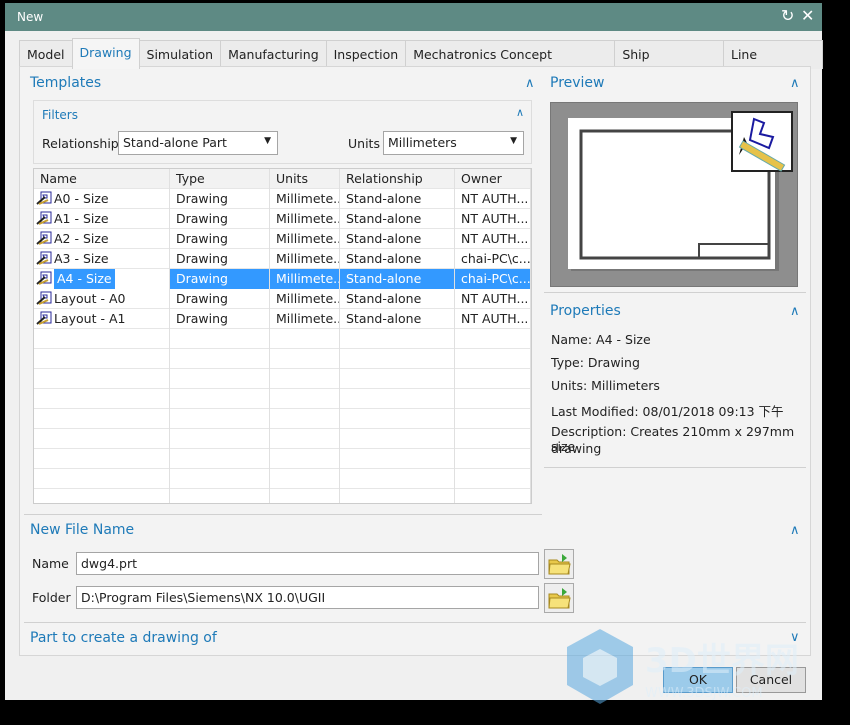 The height and width of the screenshot is (725, 850). Describe the element at coordinates (397, 179) in the screenshot. I see `column-header: Relationship` at that location.